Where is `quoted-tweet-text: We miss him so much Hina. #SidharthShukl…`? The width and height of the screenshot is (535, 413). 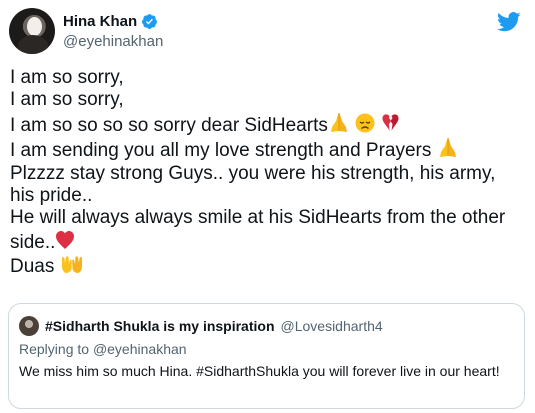
quoted-tweet-text: We miss him so much Hina. #SidharthShukl… is located at coordinates (259, 371).